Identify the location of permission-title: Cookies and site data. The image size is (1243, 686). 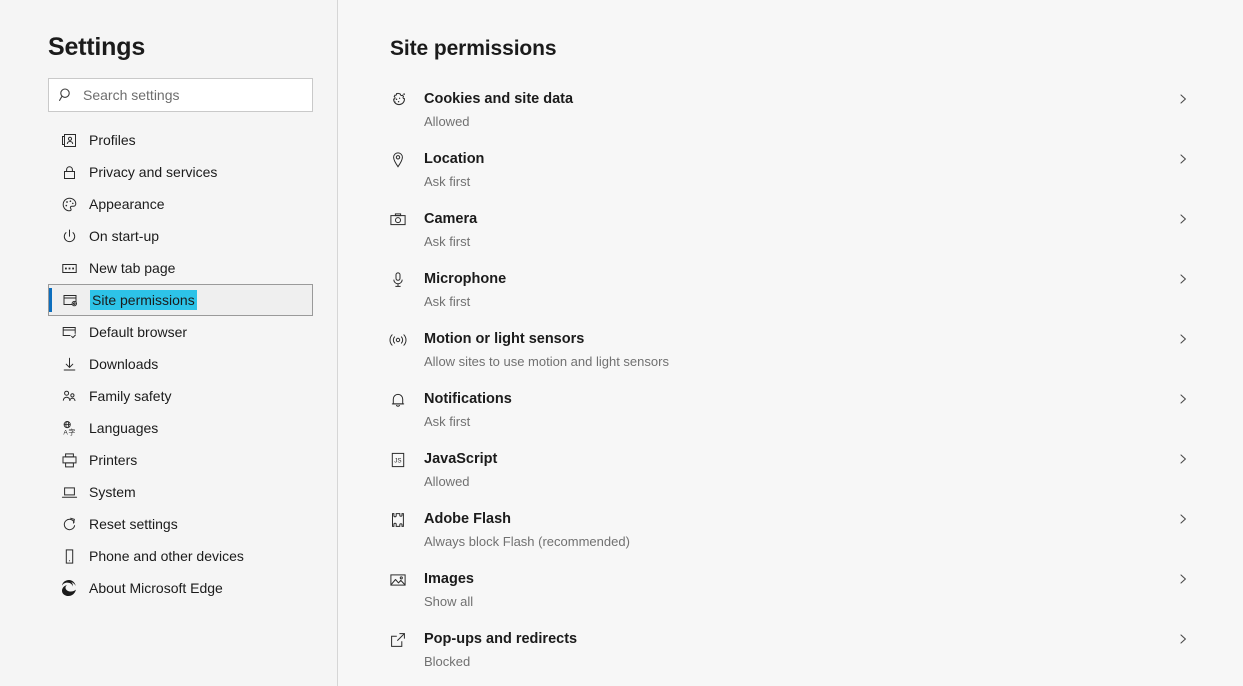
(499, 99).